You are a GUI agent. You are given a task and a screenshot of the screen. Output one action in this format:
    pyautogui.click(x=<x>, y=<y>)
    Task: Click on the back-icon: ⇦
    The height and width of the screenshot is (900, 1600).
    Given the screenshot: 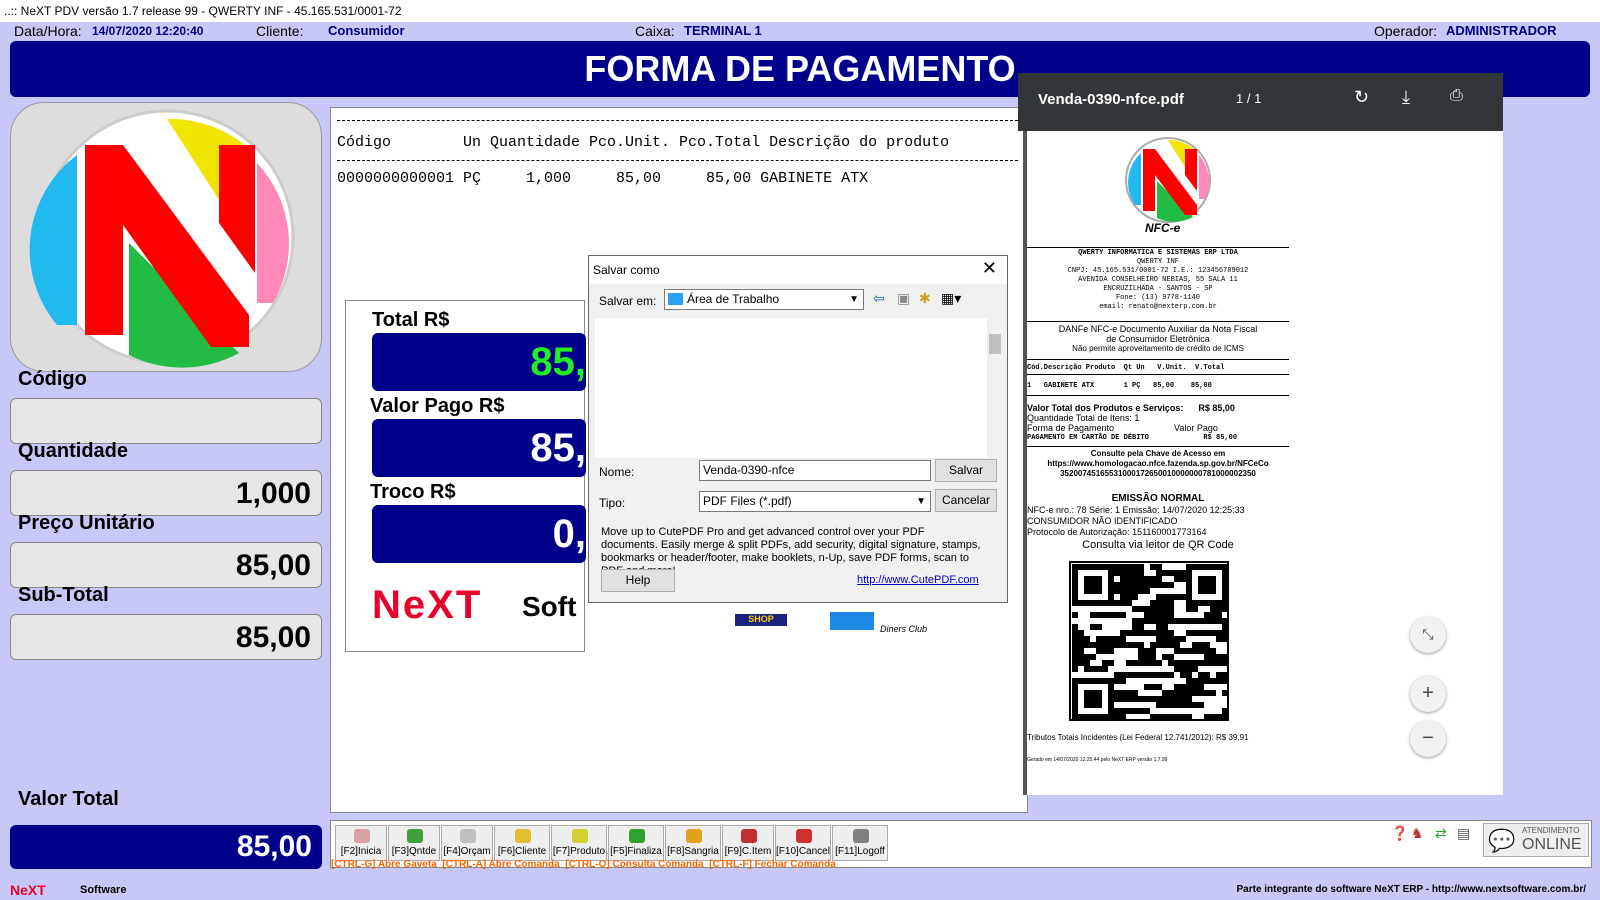 What is the action you would take?
    pyautogui.click(x=879, y=298)
    